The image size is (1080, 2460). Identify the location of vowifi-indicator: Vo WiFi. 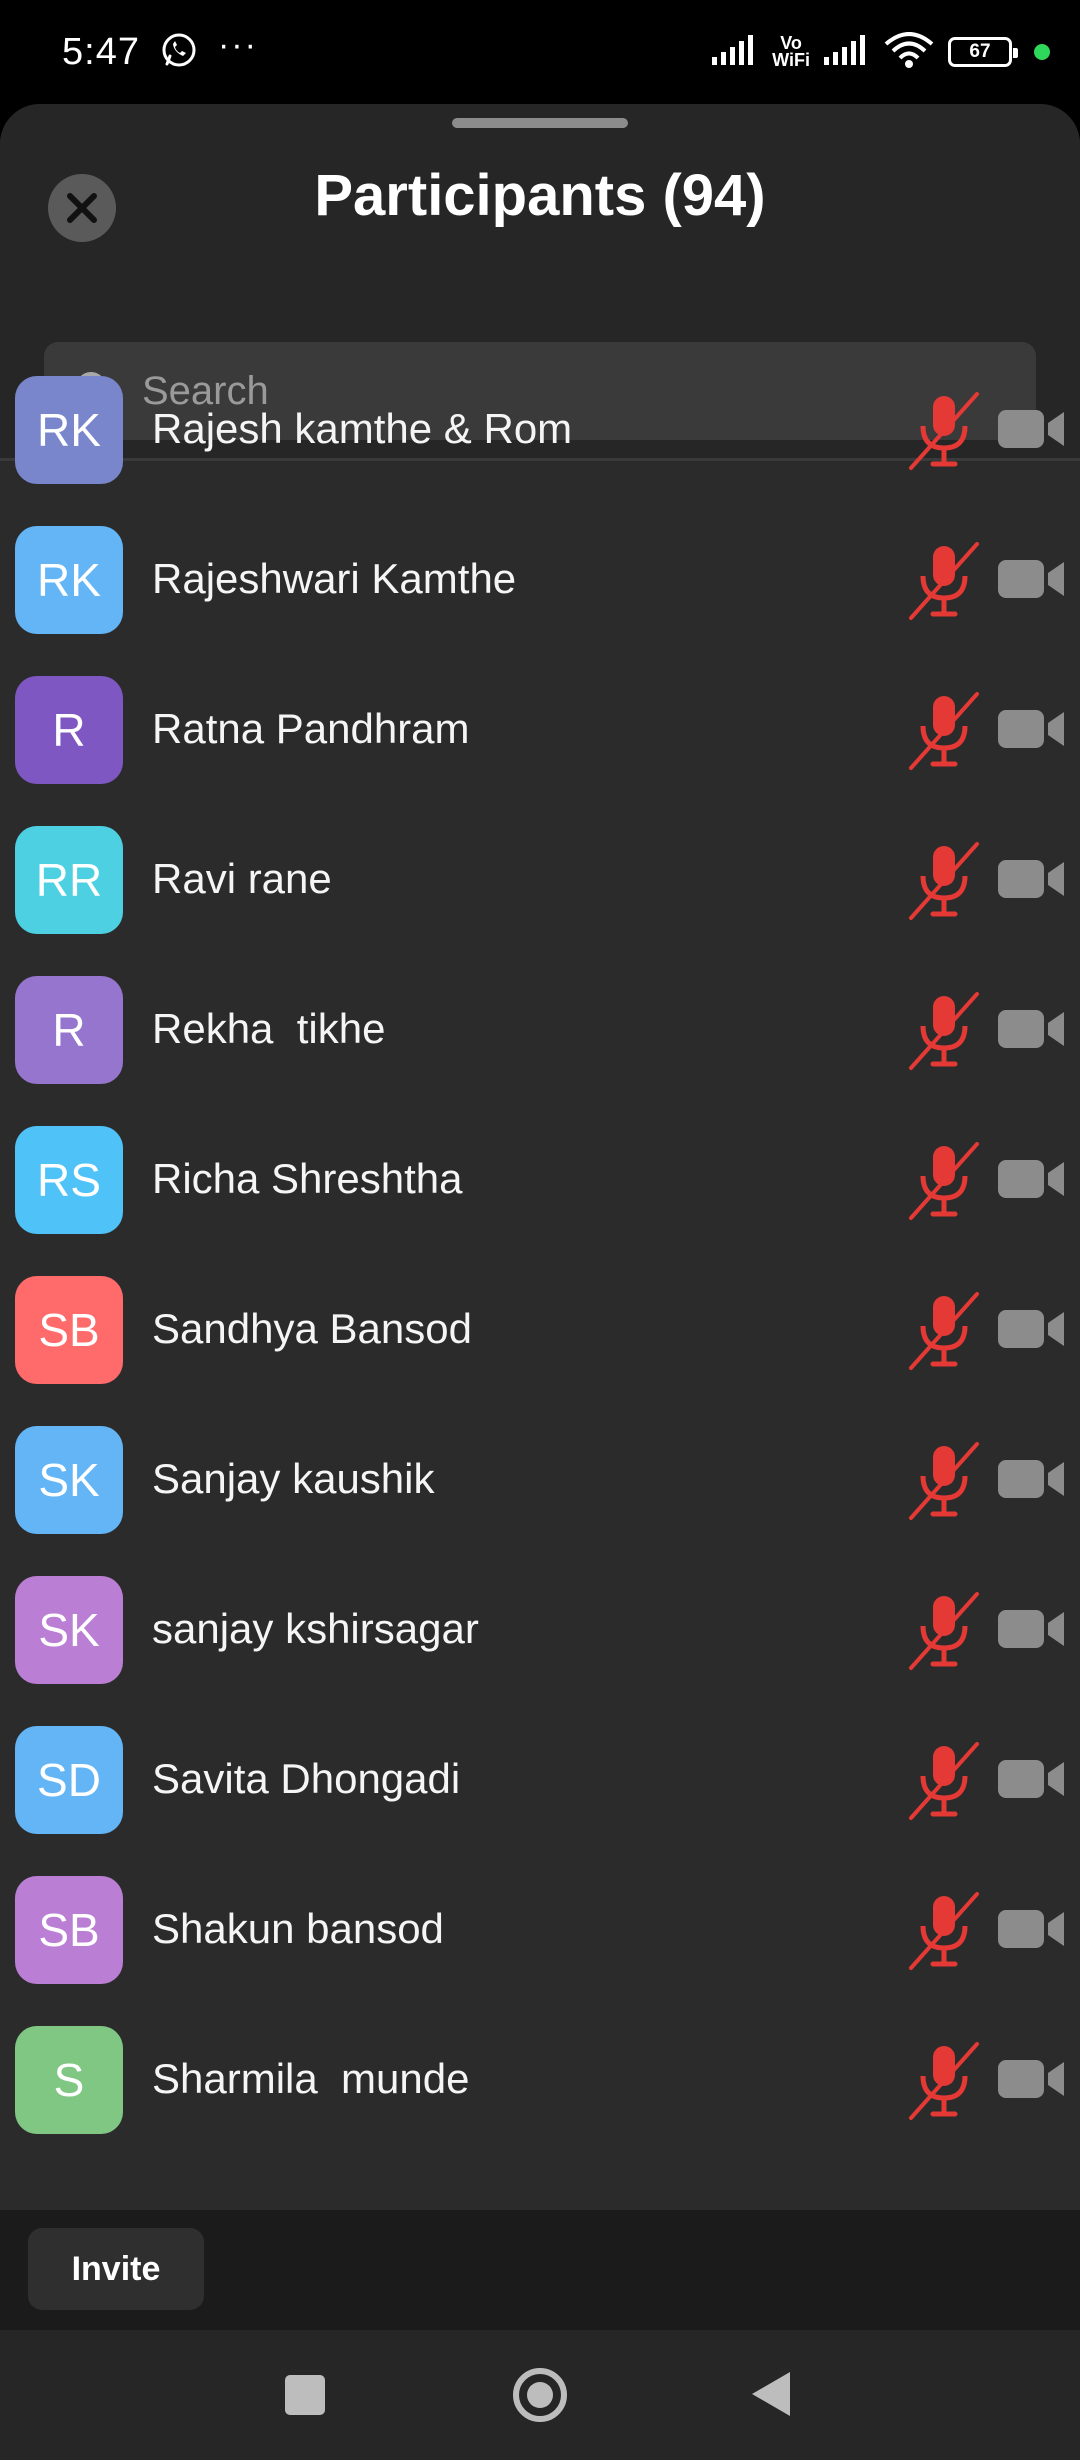
(791, 52).